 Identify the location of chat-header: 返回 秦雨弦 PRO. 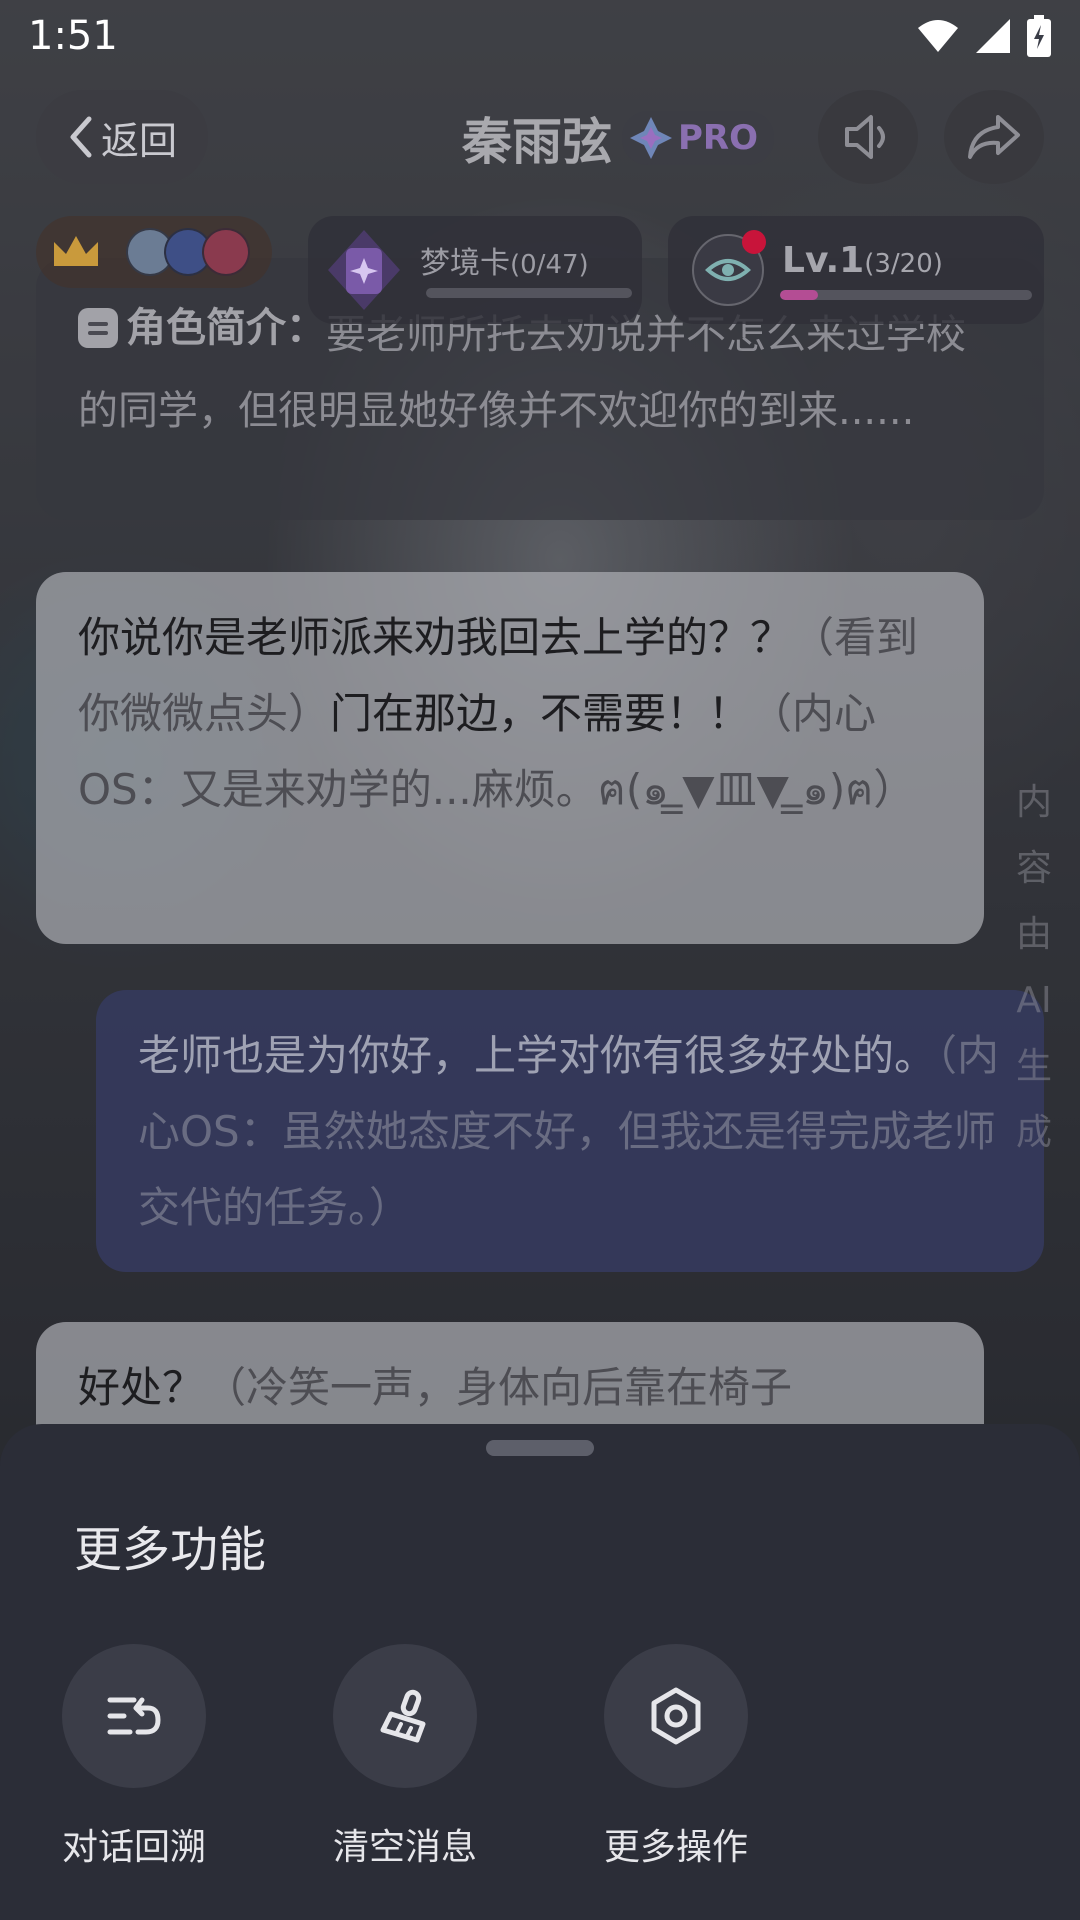
(540, 138).